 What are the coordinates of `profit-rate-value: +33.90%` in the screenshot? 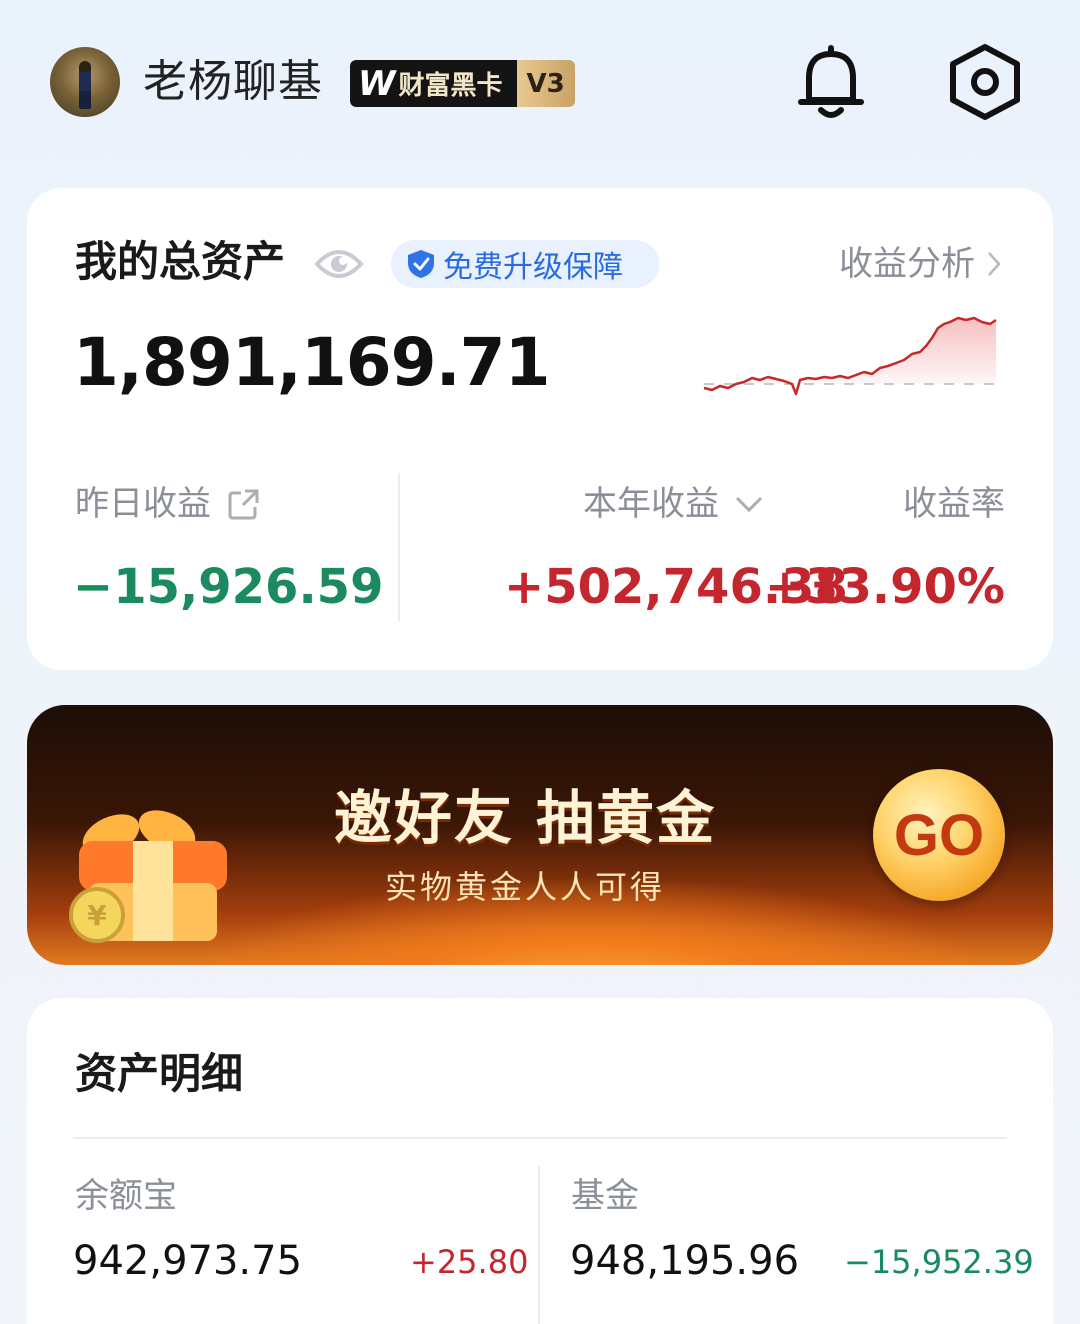 It's located at (884, 587).